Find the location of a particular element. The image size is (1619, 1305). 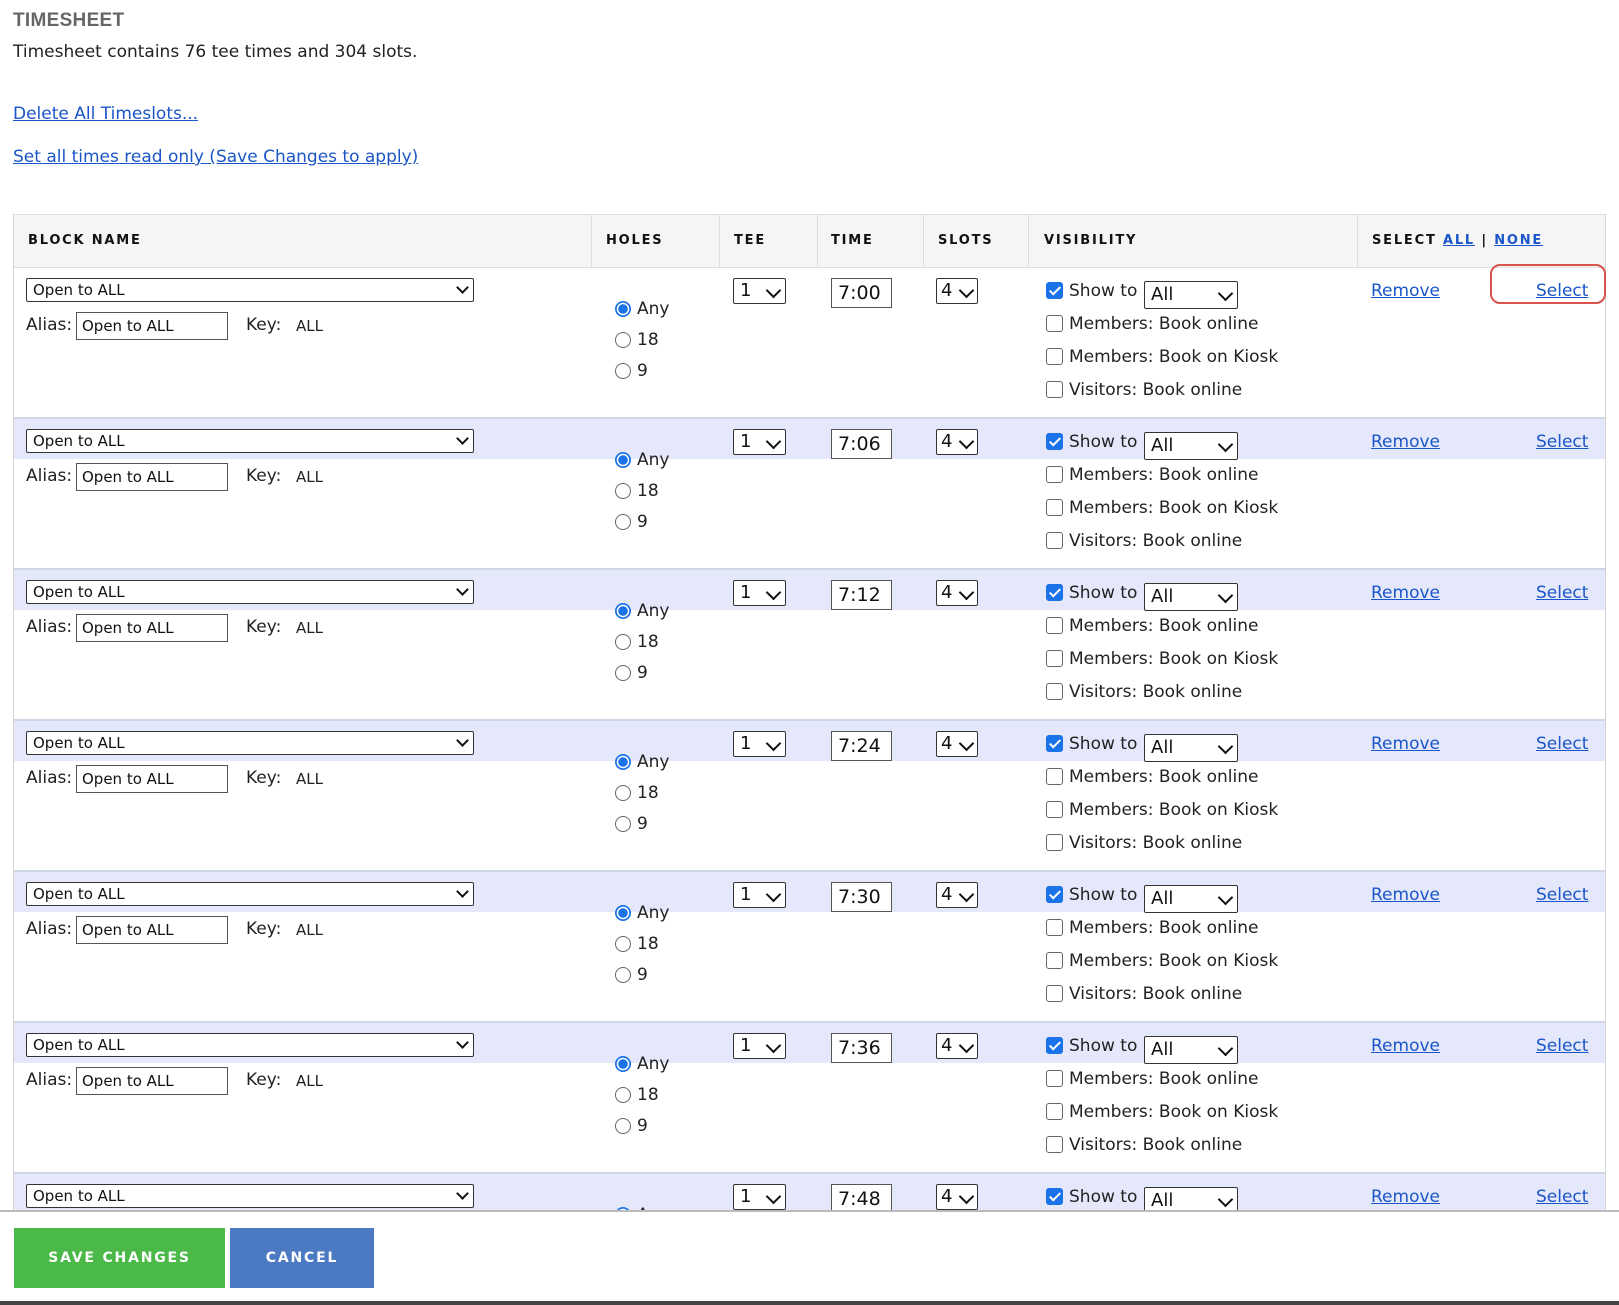

save-changes-button: SAVE CHANGES is located at coordinates (119, 1258).